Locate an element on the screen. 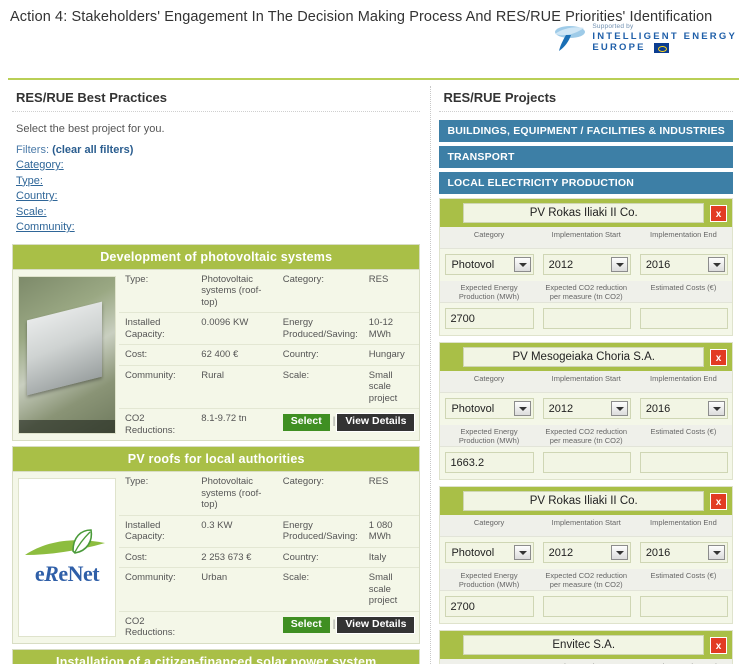  value-energy: 10-12 MWh is located at coordinates (391, 328).